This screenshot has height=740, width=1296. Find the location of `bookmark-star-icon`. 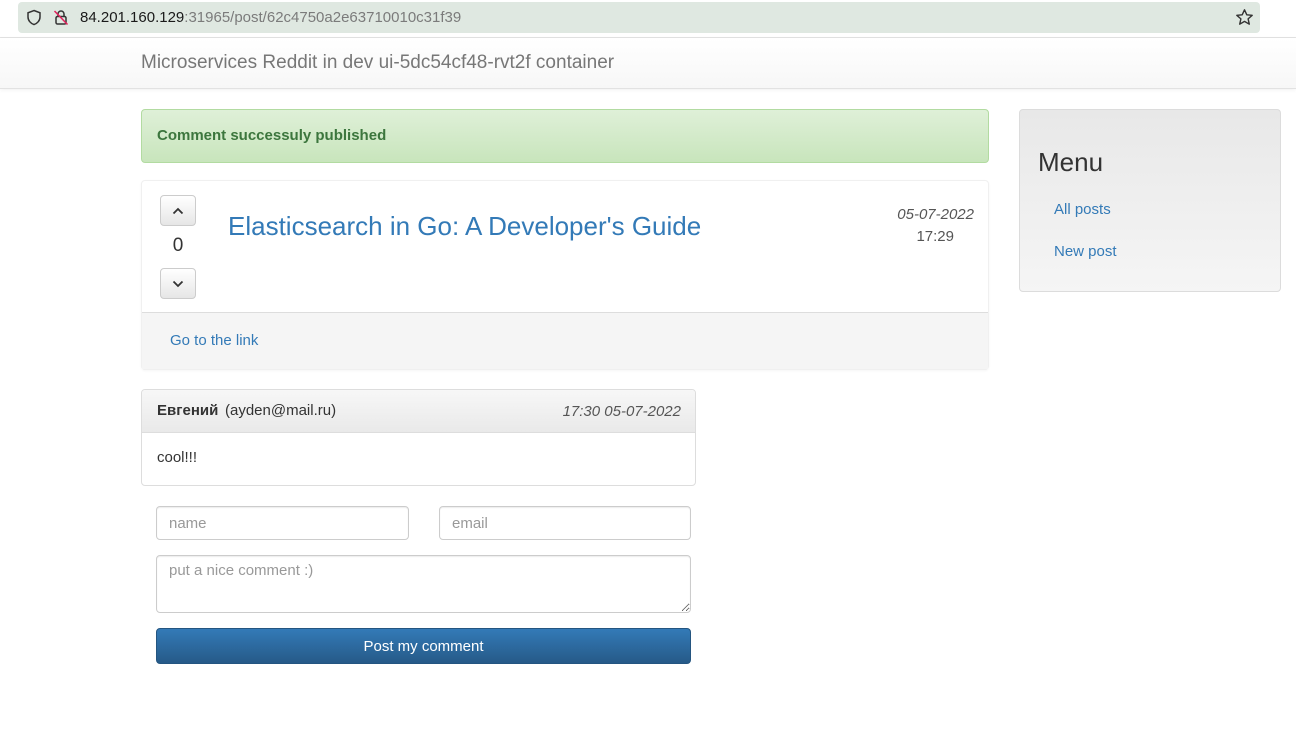

bookmark-star-icon is located at coordinates (1244, 17).